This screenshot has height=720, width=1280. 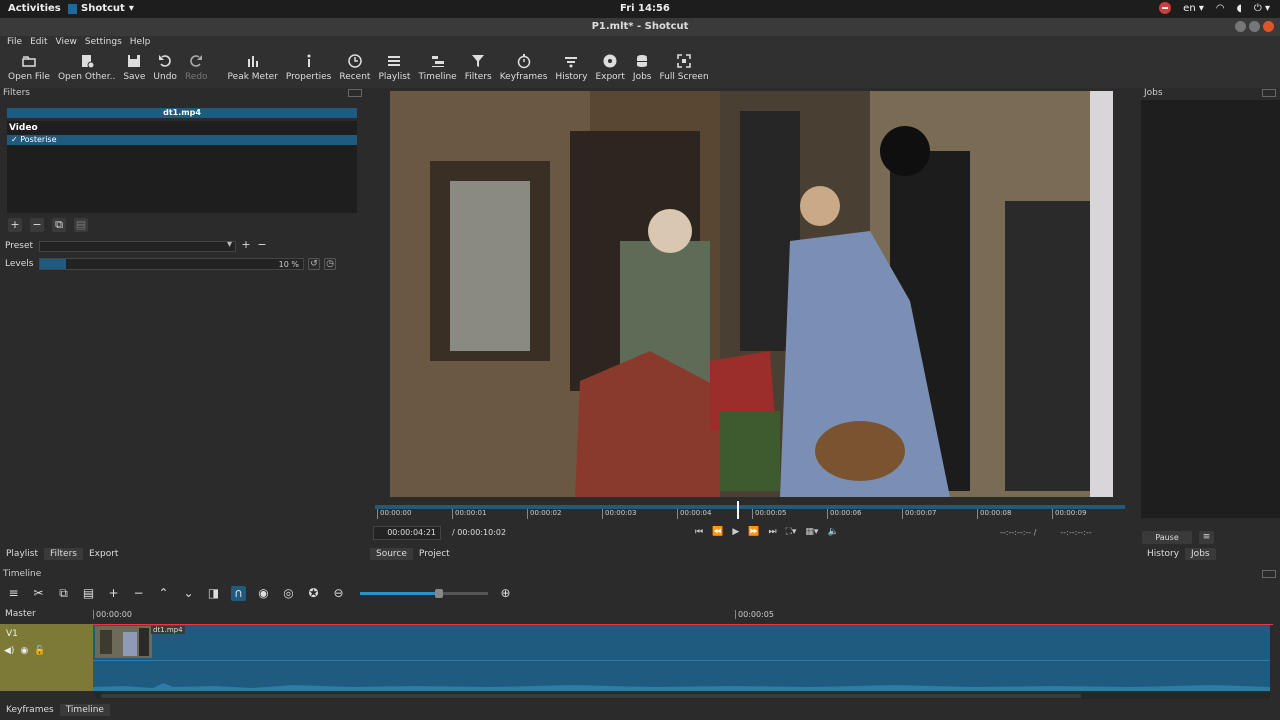 I want to click on snap-icon: ∩, so click(x=238, y=593).